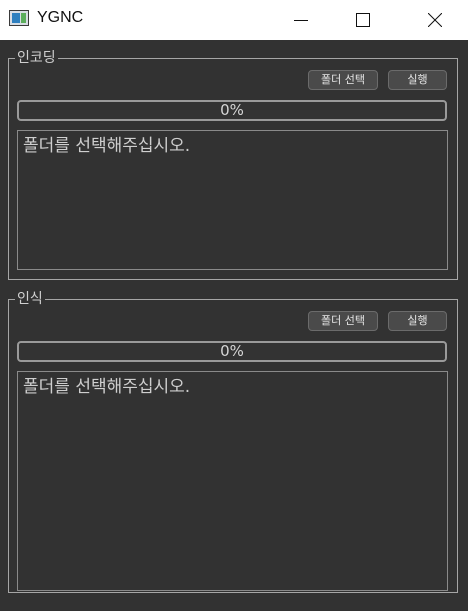  What do you see at coordinates (343, 80) in the screenshot?
I see `encoding-select-folder-button: 폴더 선택` at bounding box center [343, 80].